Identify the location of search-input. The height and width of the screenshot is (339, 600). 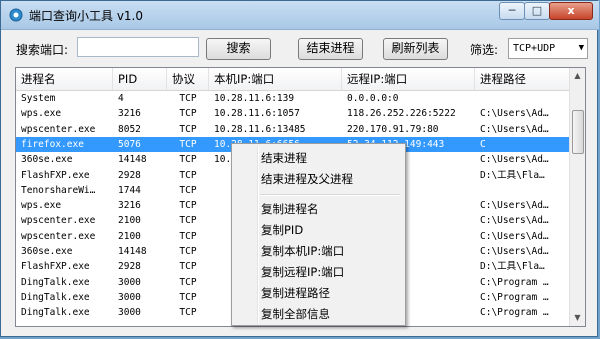
(138, 47).